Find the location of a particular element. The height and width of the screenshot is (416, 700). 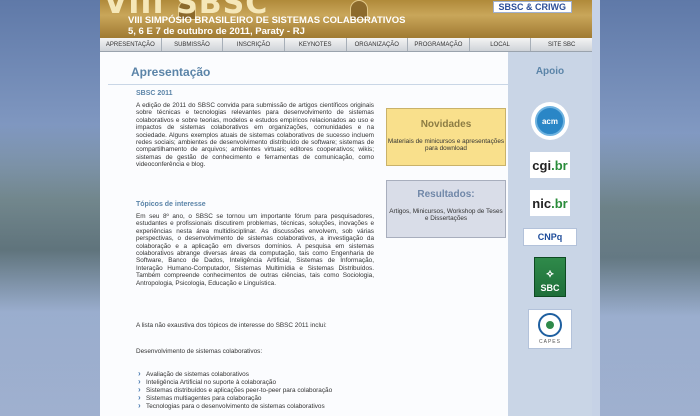

acm-logo-text: acm is located at coordinates (550, 121).